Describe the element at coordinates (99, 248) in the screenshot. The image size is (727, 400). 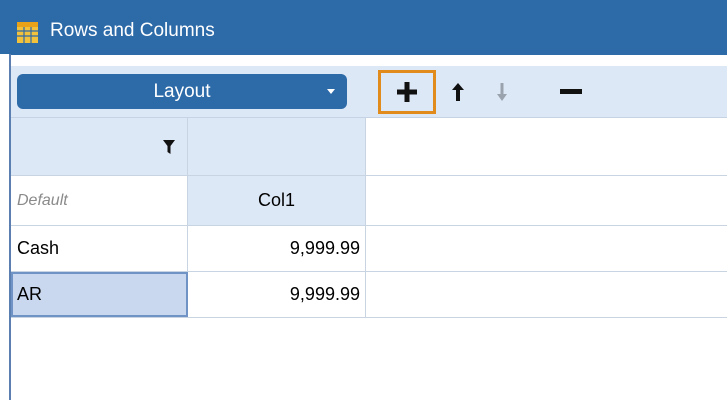
I see `row-label-cell: Cash` at that location.